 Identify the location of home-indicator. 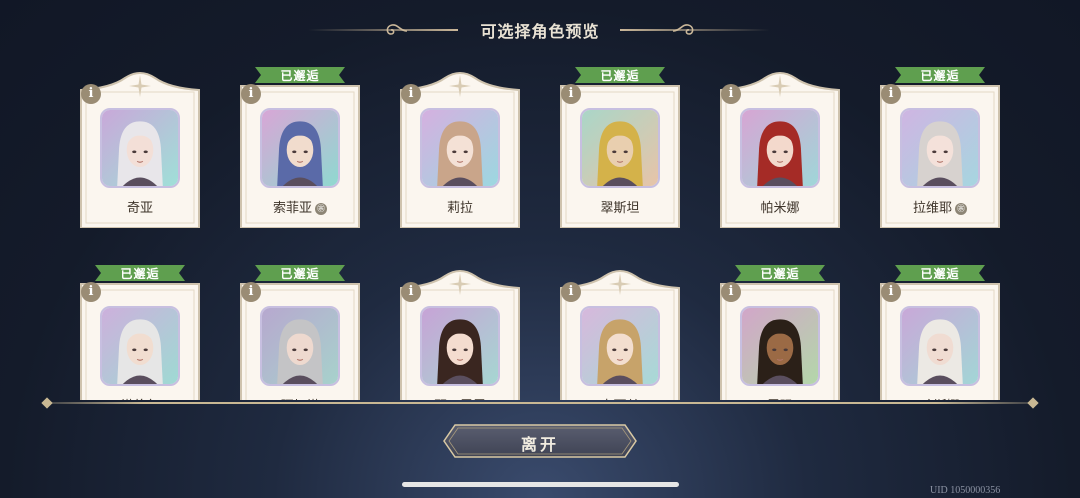
(540, 484).